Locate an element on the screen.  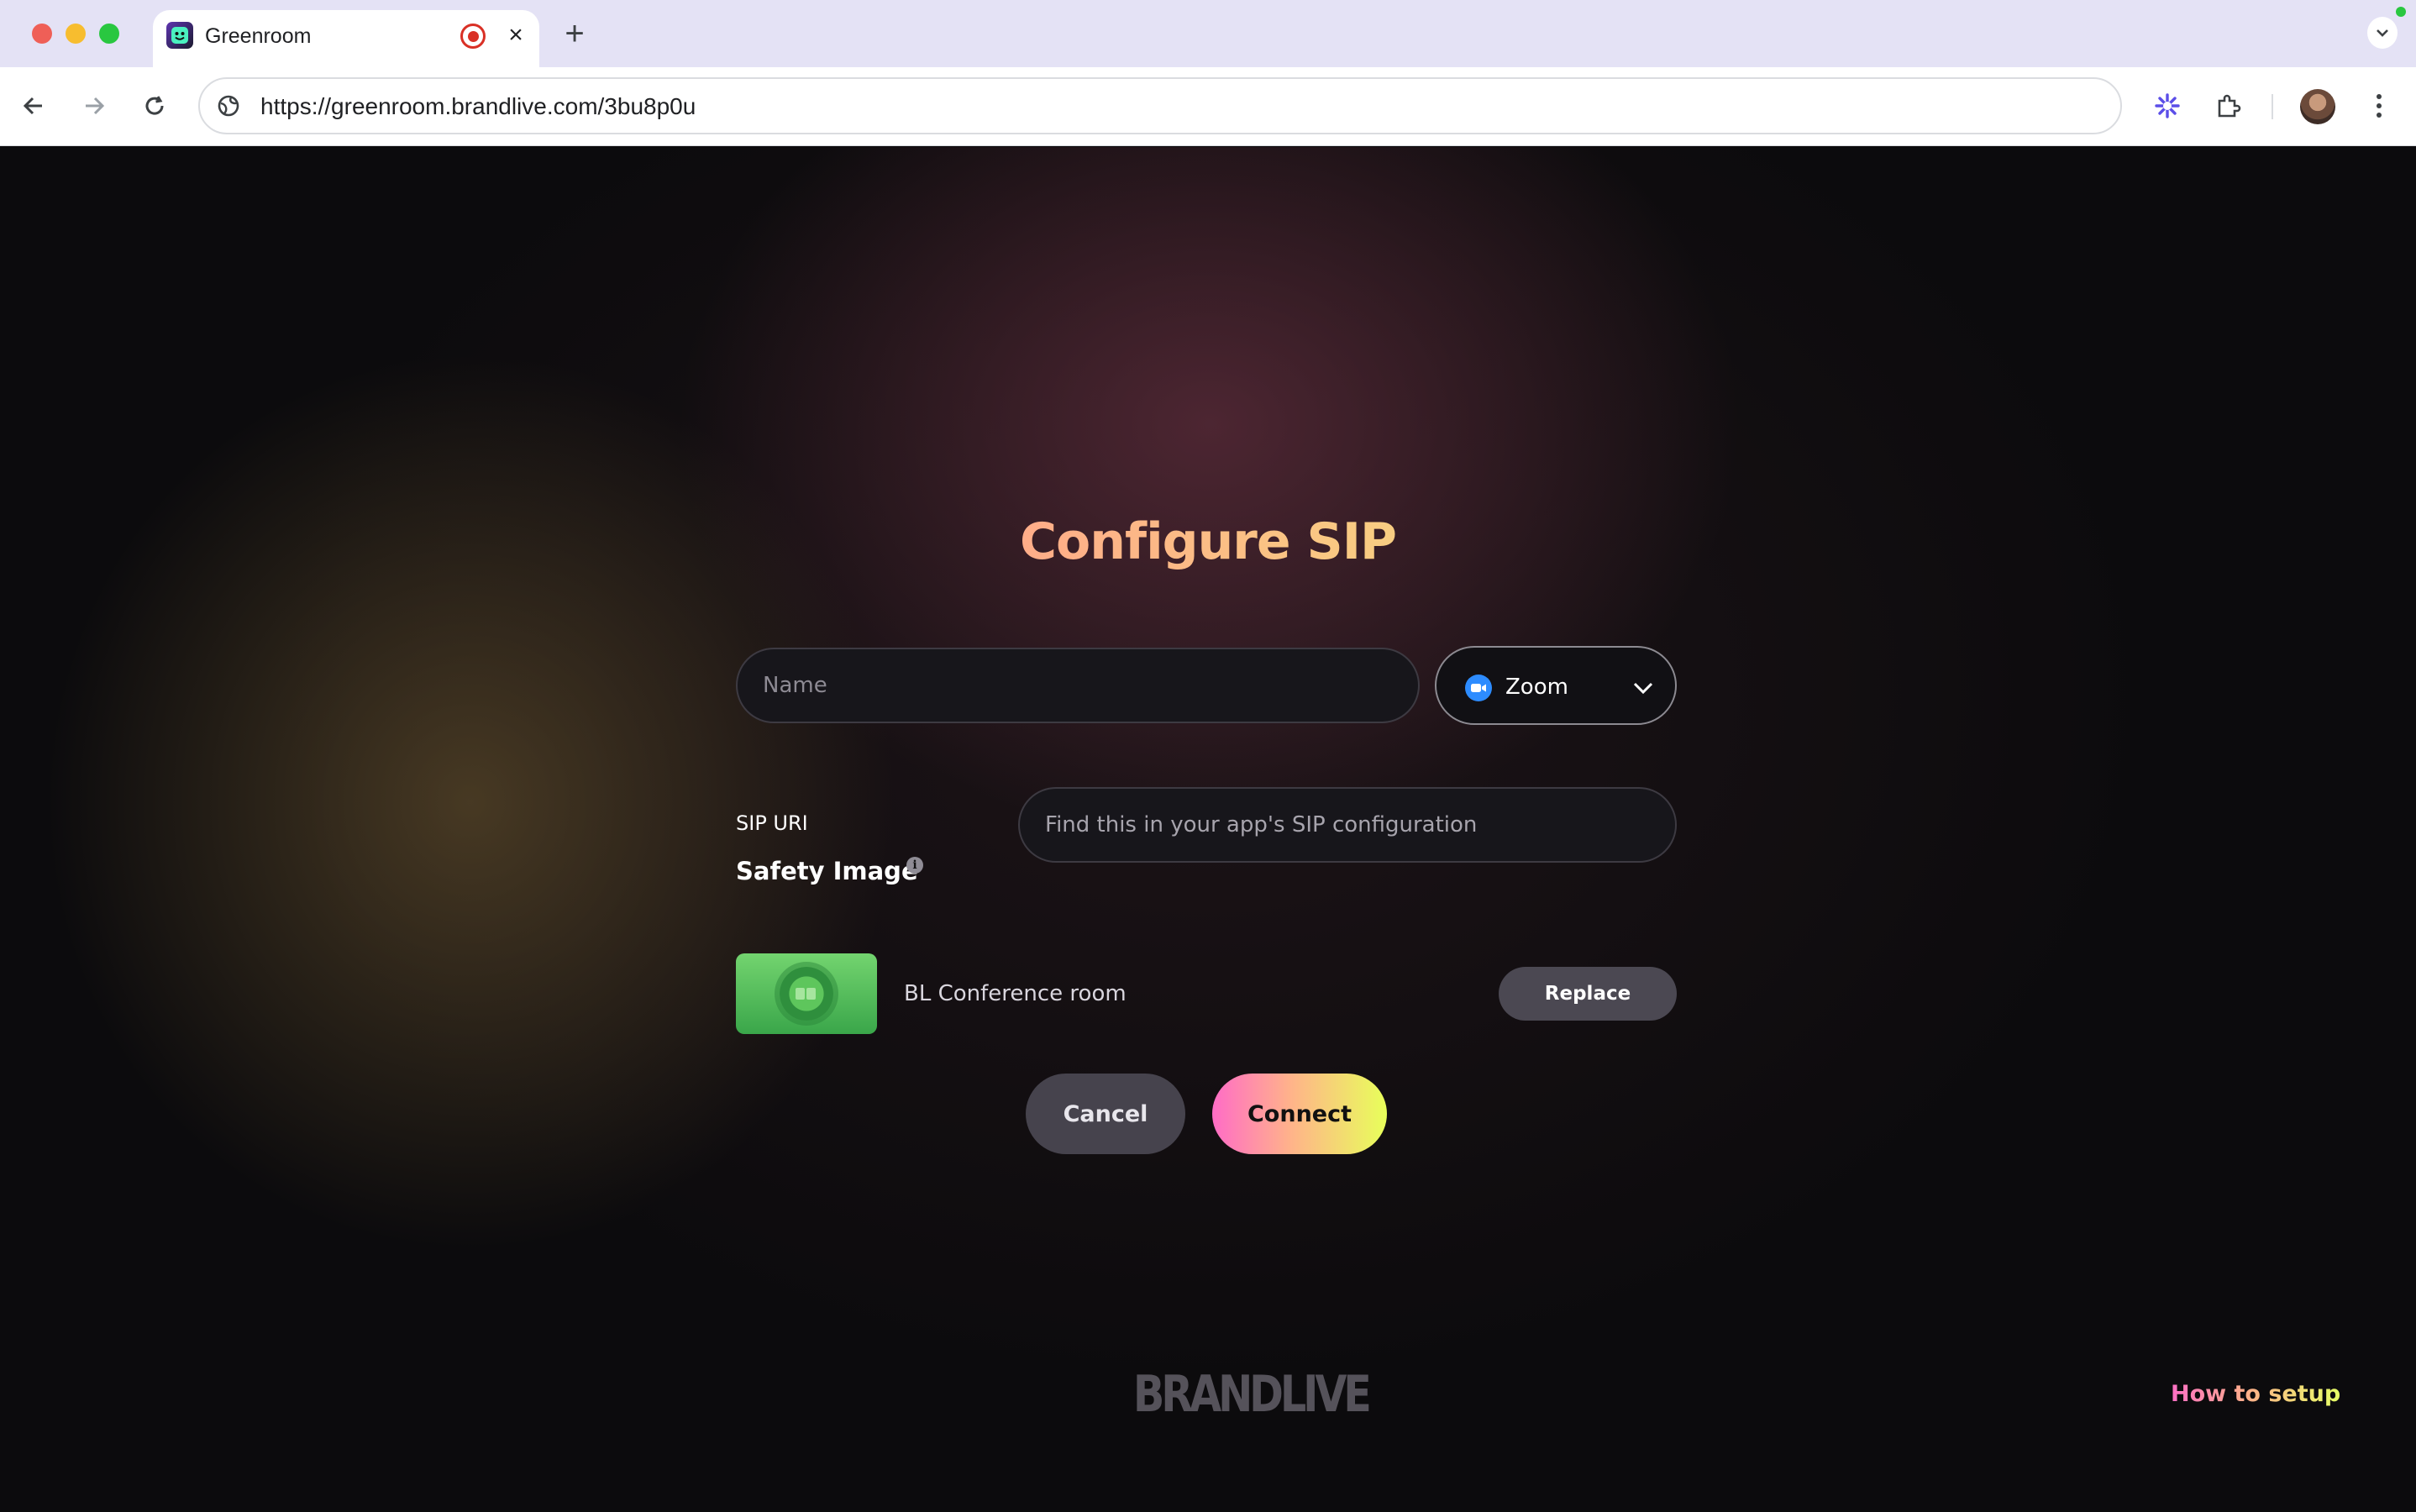
platform-selected-label: Zoom is located at coordinates (1536, 687).